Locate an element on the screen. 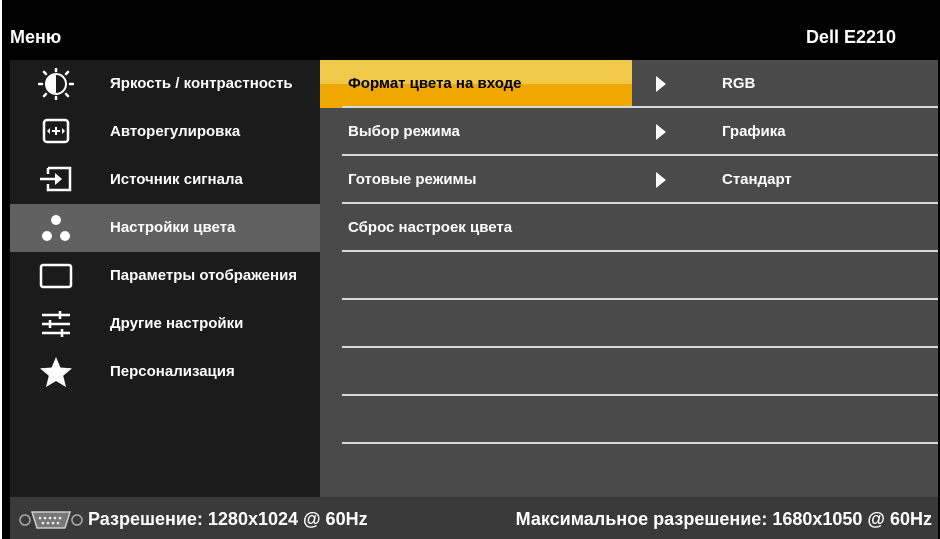  current-resolution: Разрешение: 1280x1024 @ 60Hz is located at coordinates (228, 519).